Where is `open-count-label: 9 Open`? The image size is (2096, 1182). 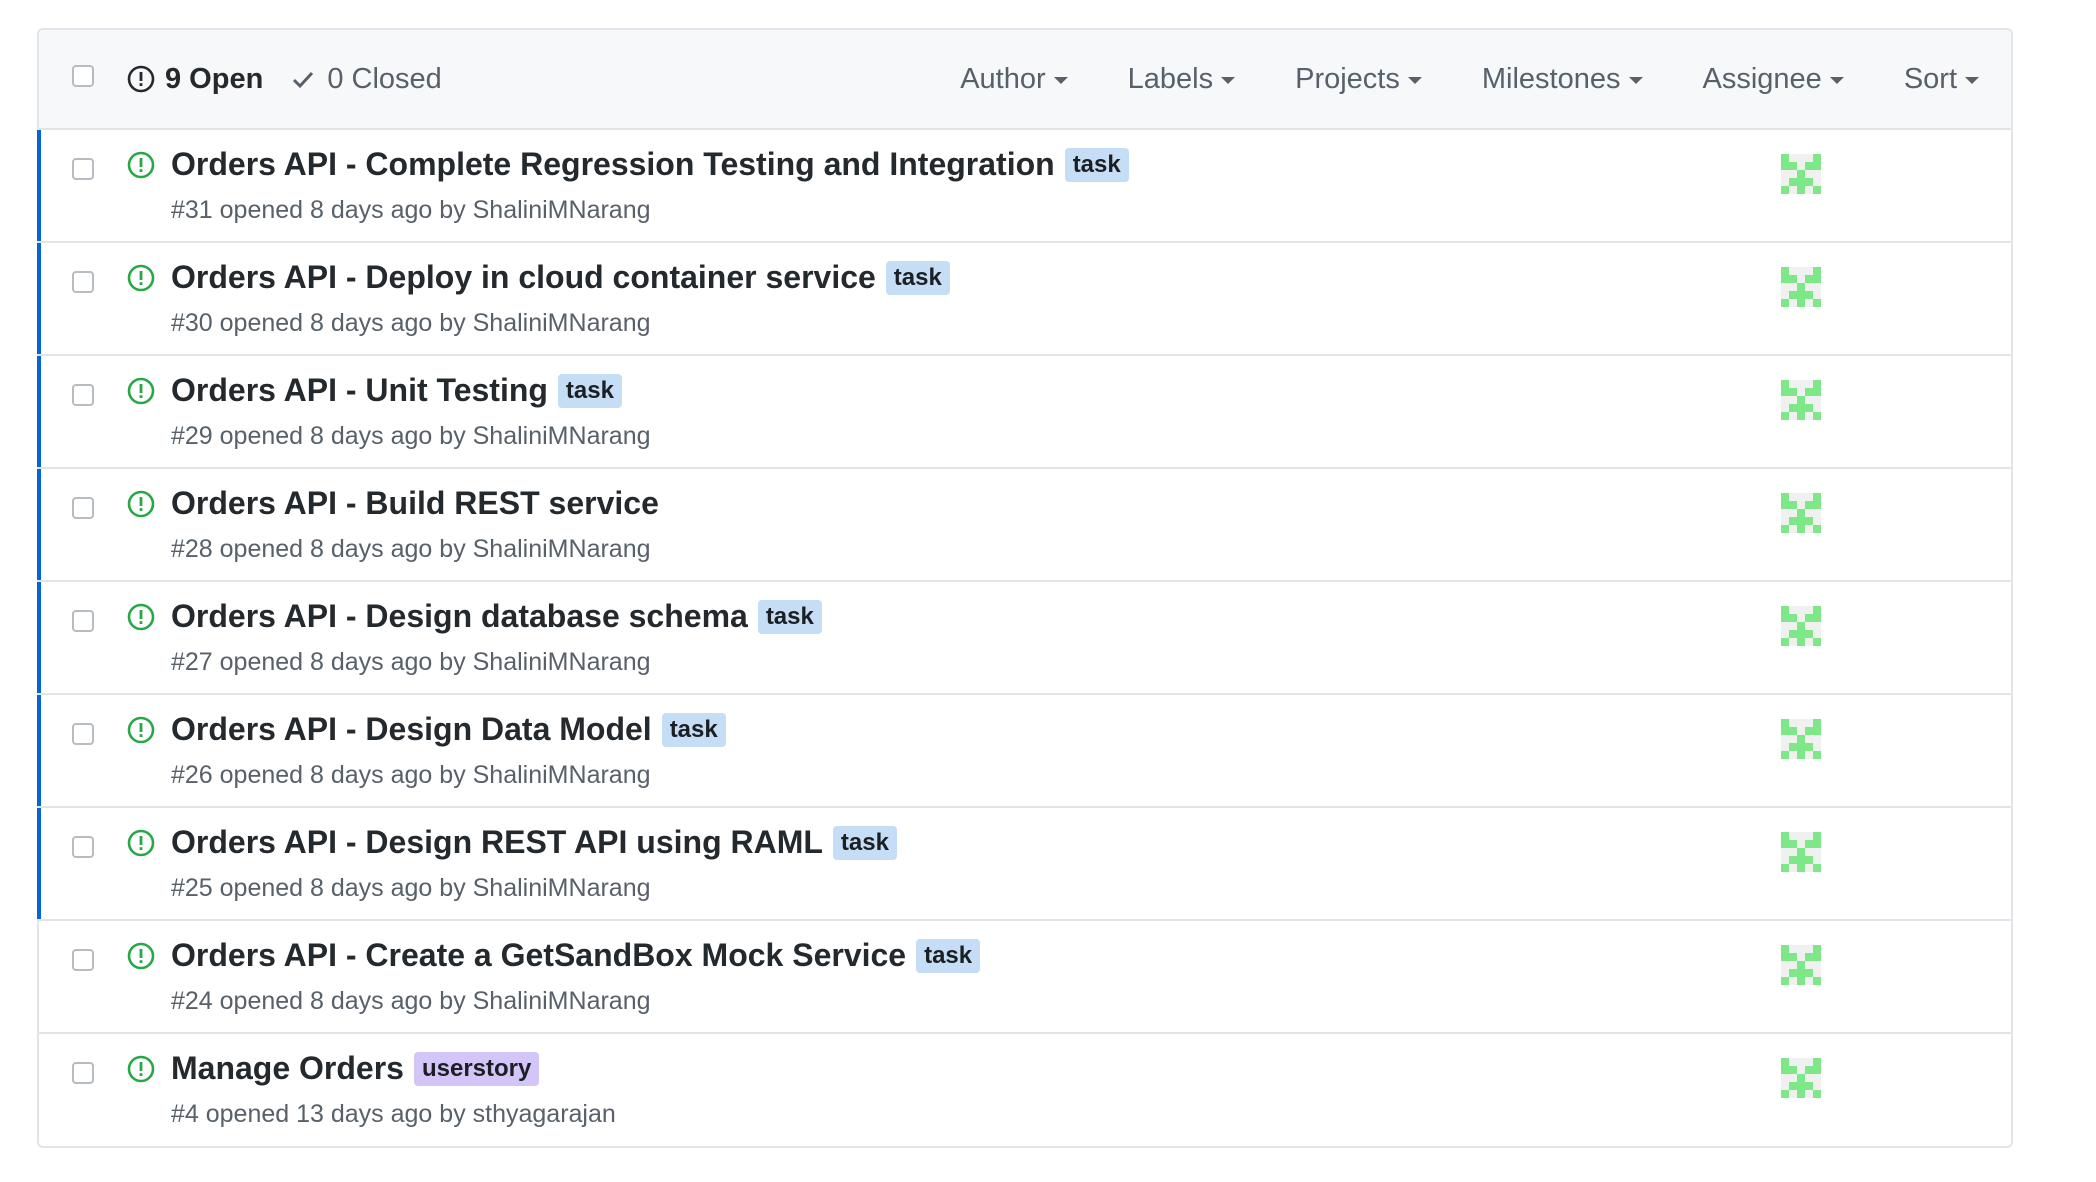
open-count-label: 9 Open is located at coordinates (214, 78).